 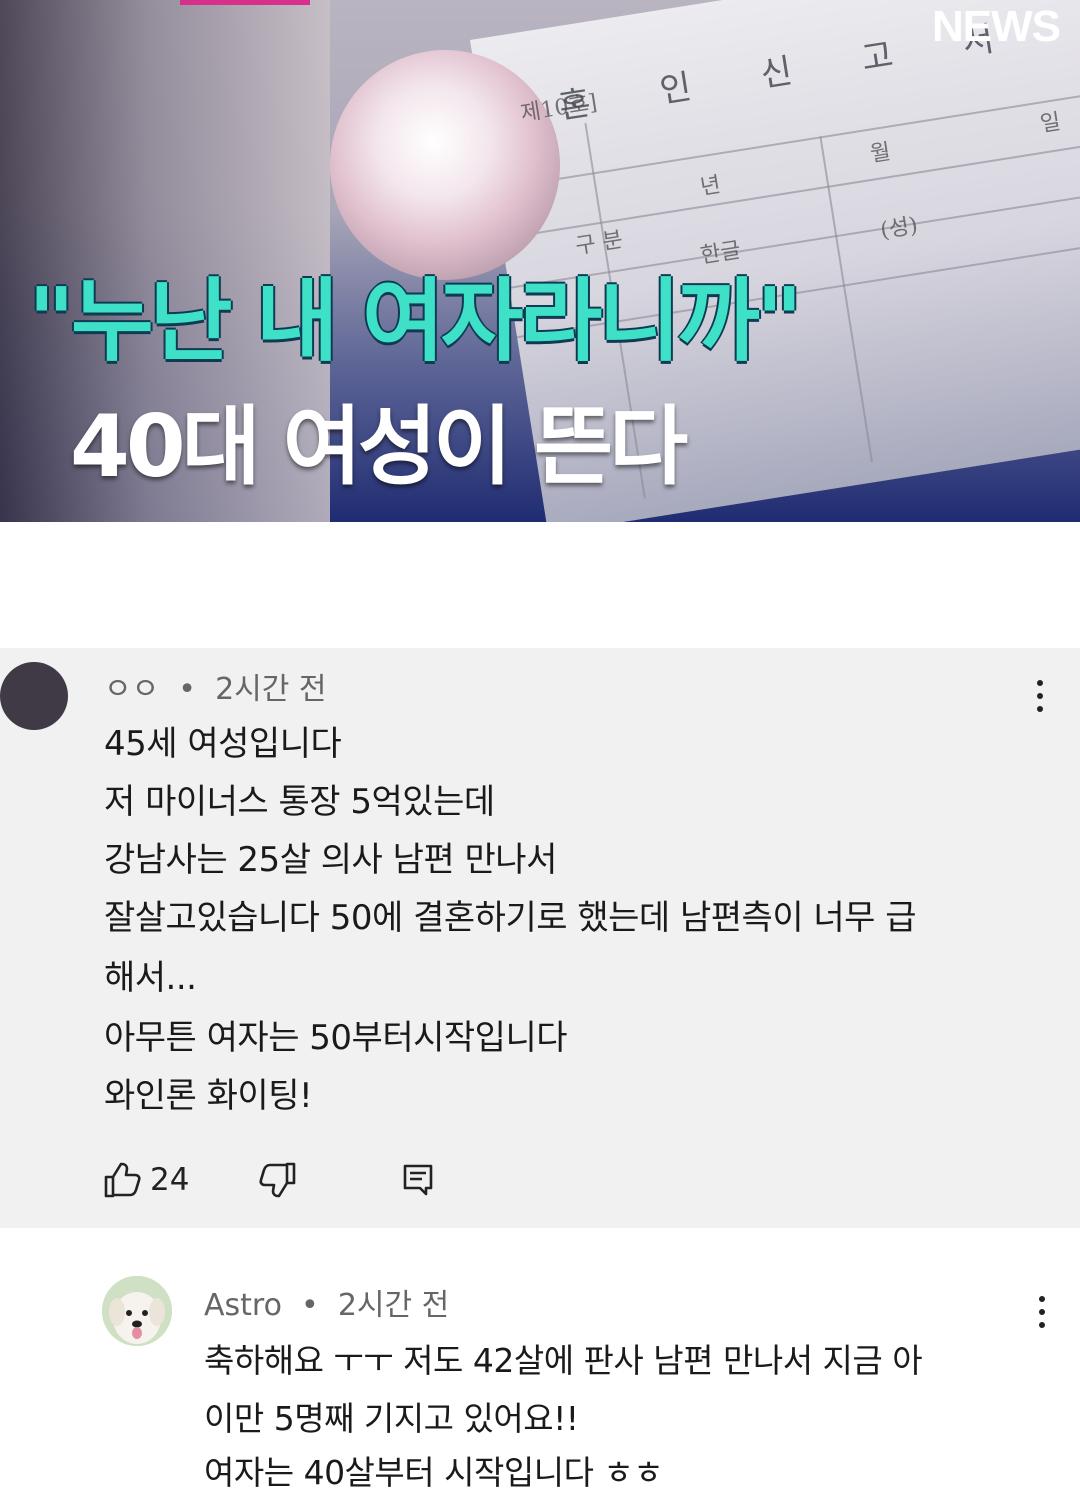 I want to click on reply-button, so click(x=418, y=1180).